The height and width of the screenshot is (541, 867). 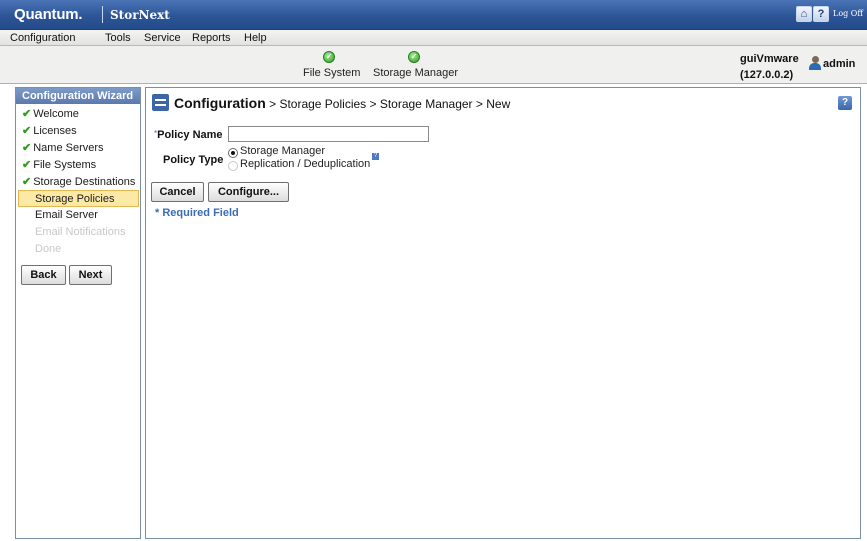 What do you see at coordinates (433, 38) in the screenshot?
I see `menu-bar: Configuration Tools Service Reports Help` at bounding box center [433, 38].